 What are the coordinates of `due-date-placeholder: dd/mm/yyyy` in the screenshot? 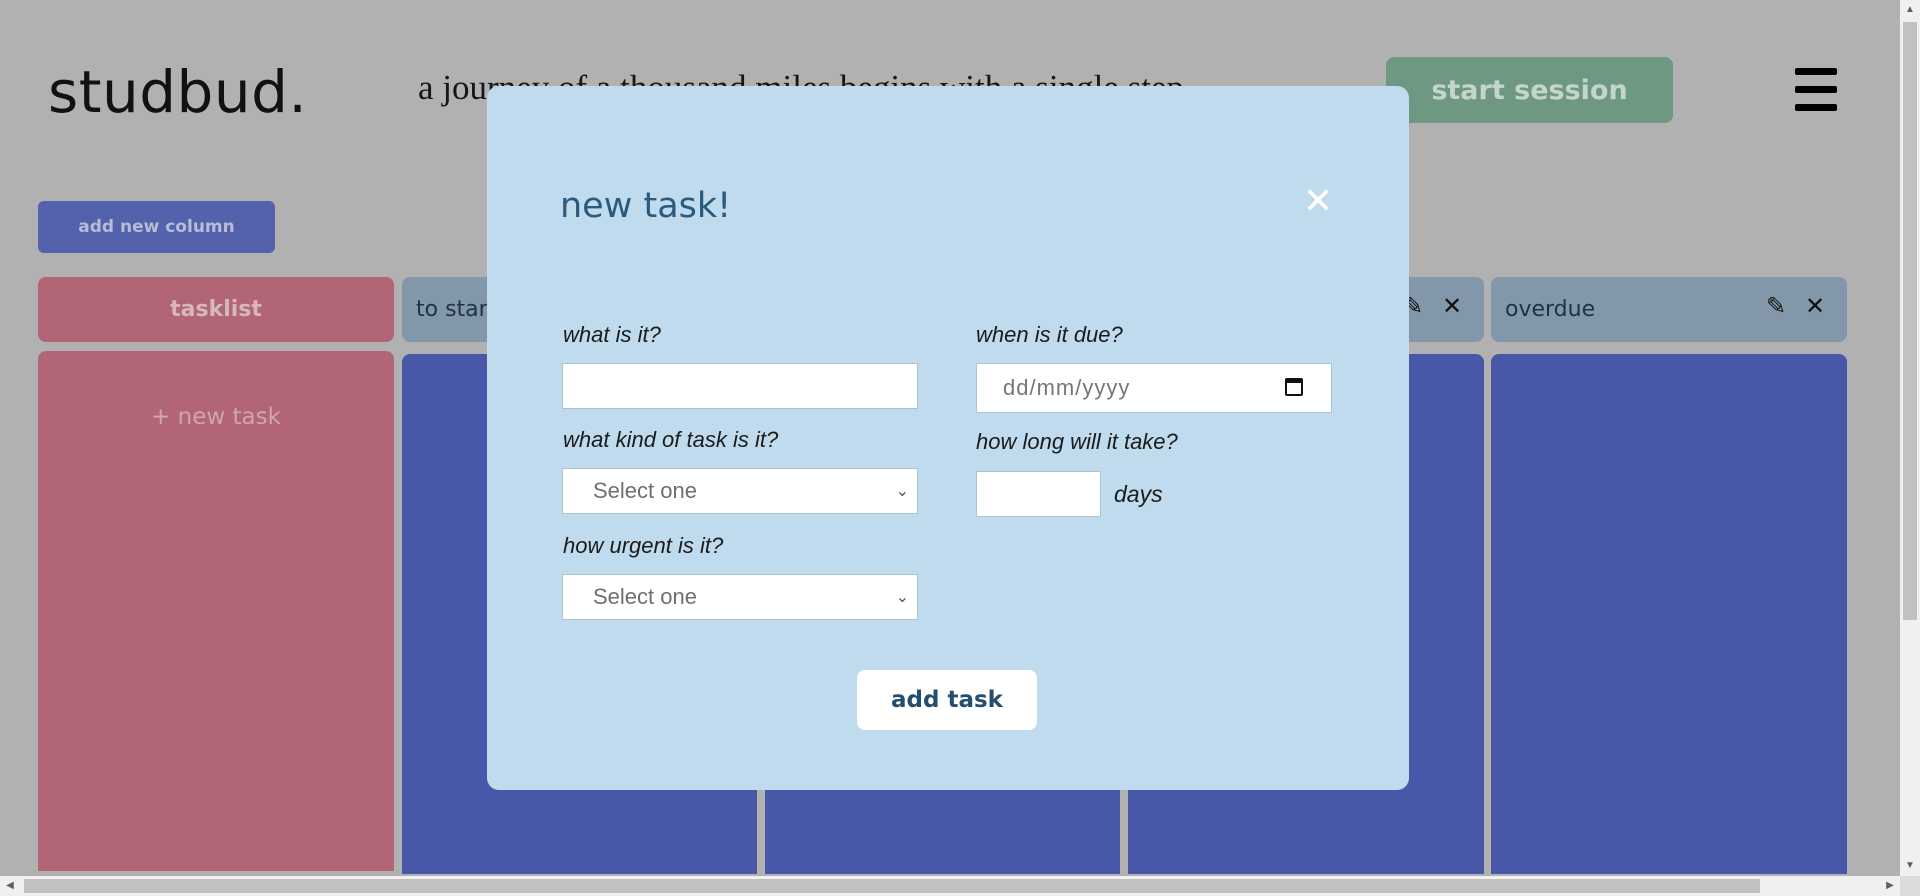 It's located at (1067, 387).